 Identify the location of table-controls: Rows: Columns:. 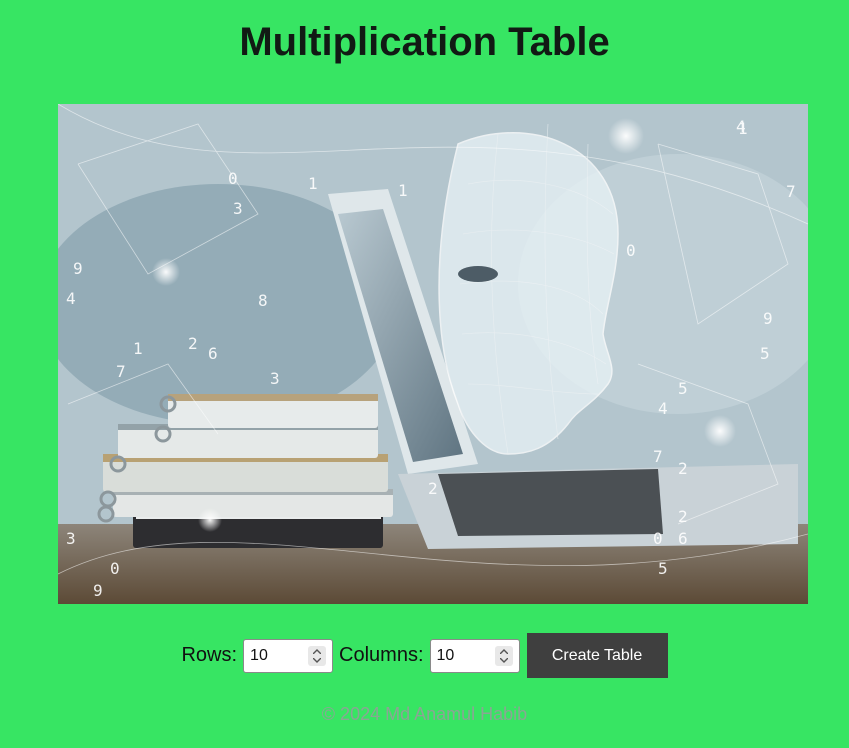
(424, 655).